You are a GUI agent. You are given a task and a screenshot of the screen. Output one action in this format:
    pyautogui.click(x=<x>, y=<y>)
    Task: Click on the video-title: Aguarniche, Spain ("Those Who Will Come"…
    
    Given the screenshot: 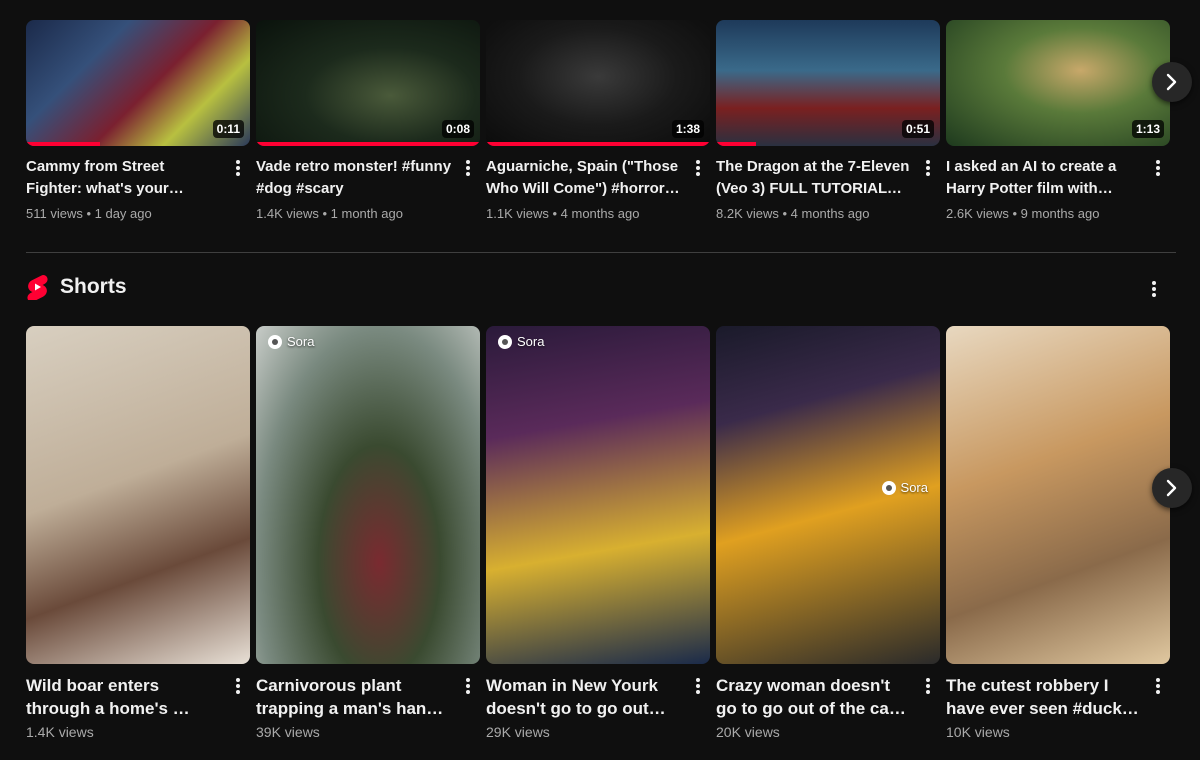 What is the action you would take?
    pyautogui.click(x=584, y=178)
    